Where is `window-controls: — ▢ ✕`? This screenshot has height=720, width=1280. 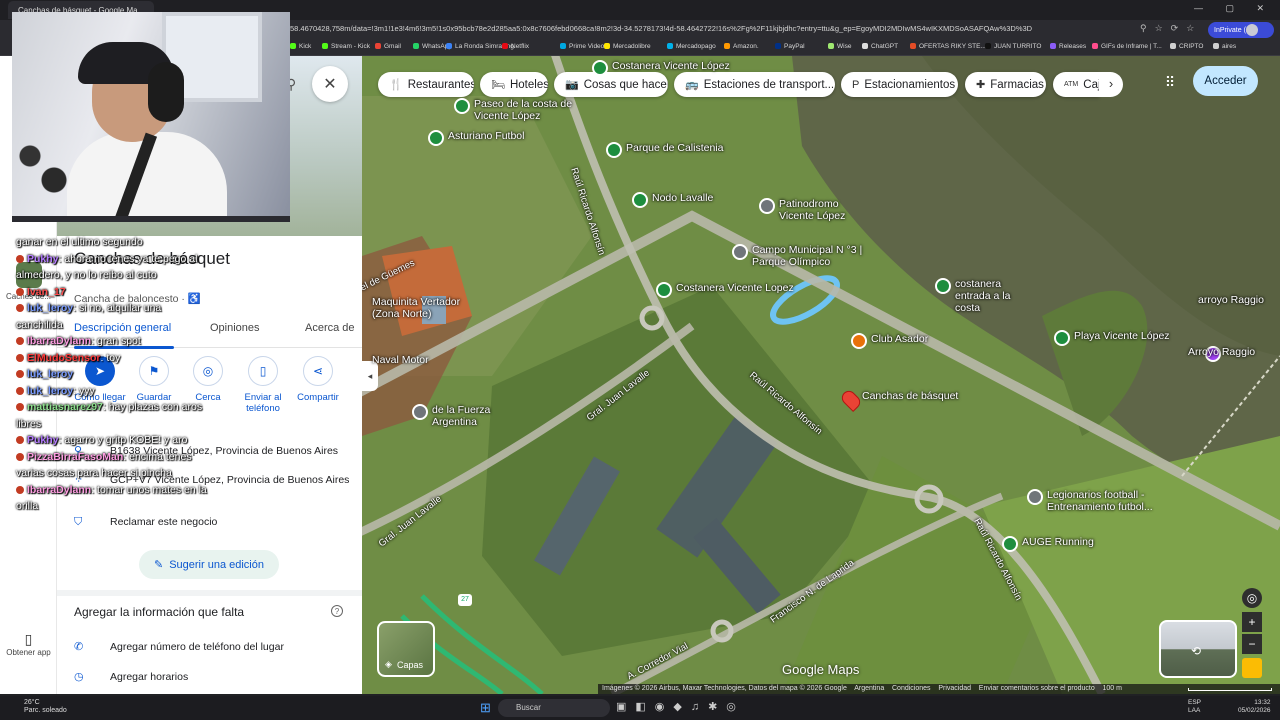 window-controls: — ▢ ✕ is located at coordinates (1234, 8).